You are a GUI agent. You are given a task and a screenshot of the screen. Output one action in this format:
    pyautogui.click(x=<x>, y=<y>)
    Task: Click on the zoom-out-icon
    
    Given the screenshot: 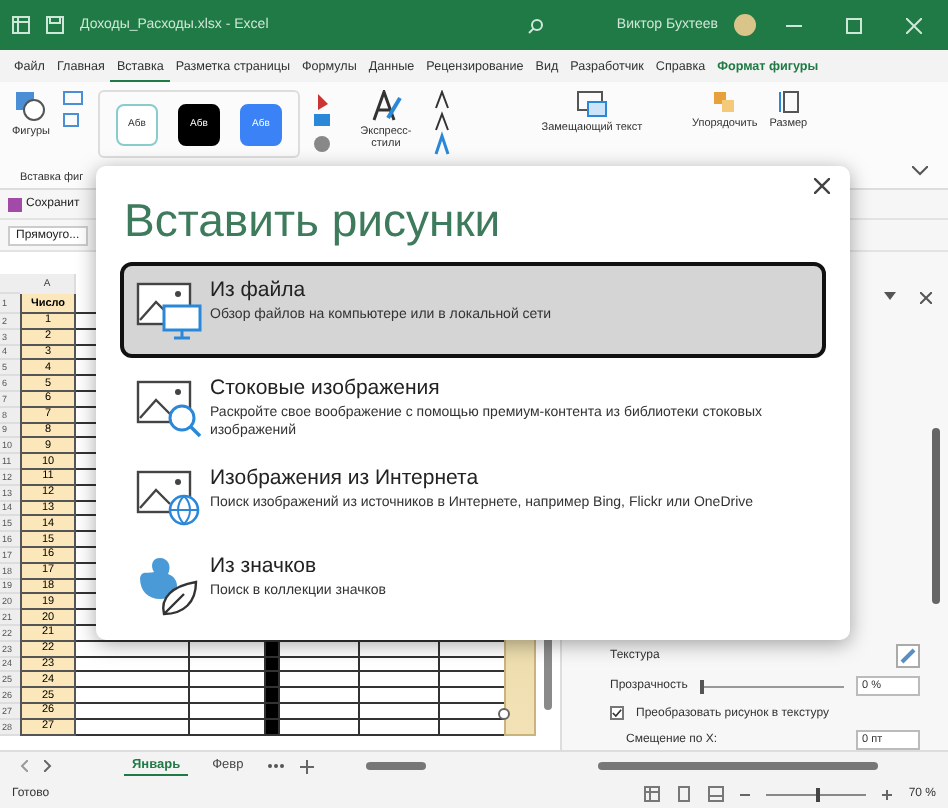 What is the action you would take?
    pyautogui.click(x=745, y=794)
    